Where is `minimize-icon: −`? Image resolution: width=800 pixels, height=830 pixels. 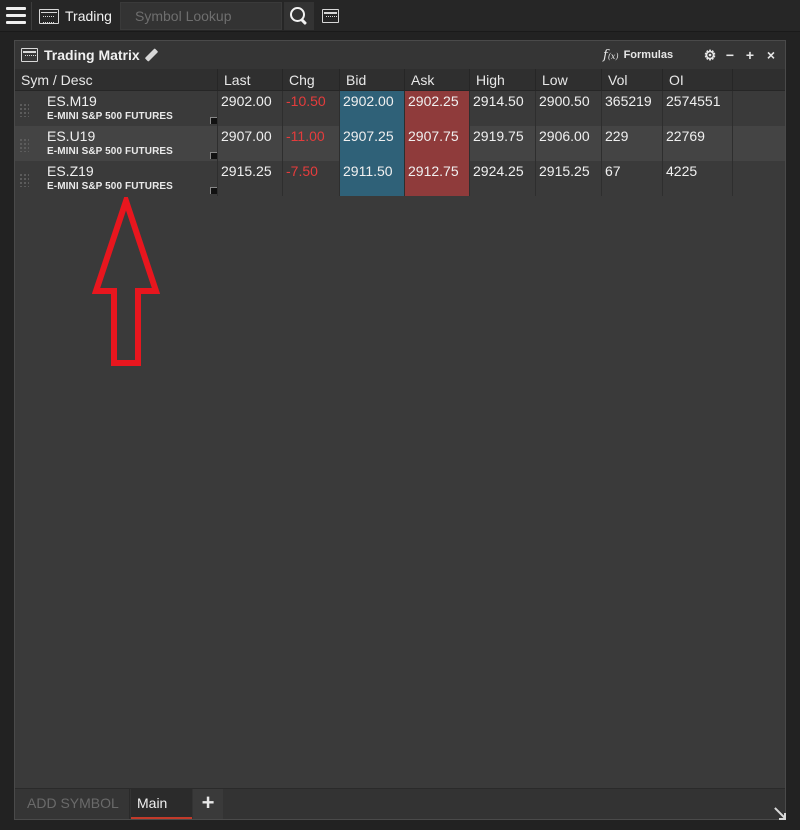 minimize-icon: − is located at coordinates (730, 55).